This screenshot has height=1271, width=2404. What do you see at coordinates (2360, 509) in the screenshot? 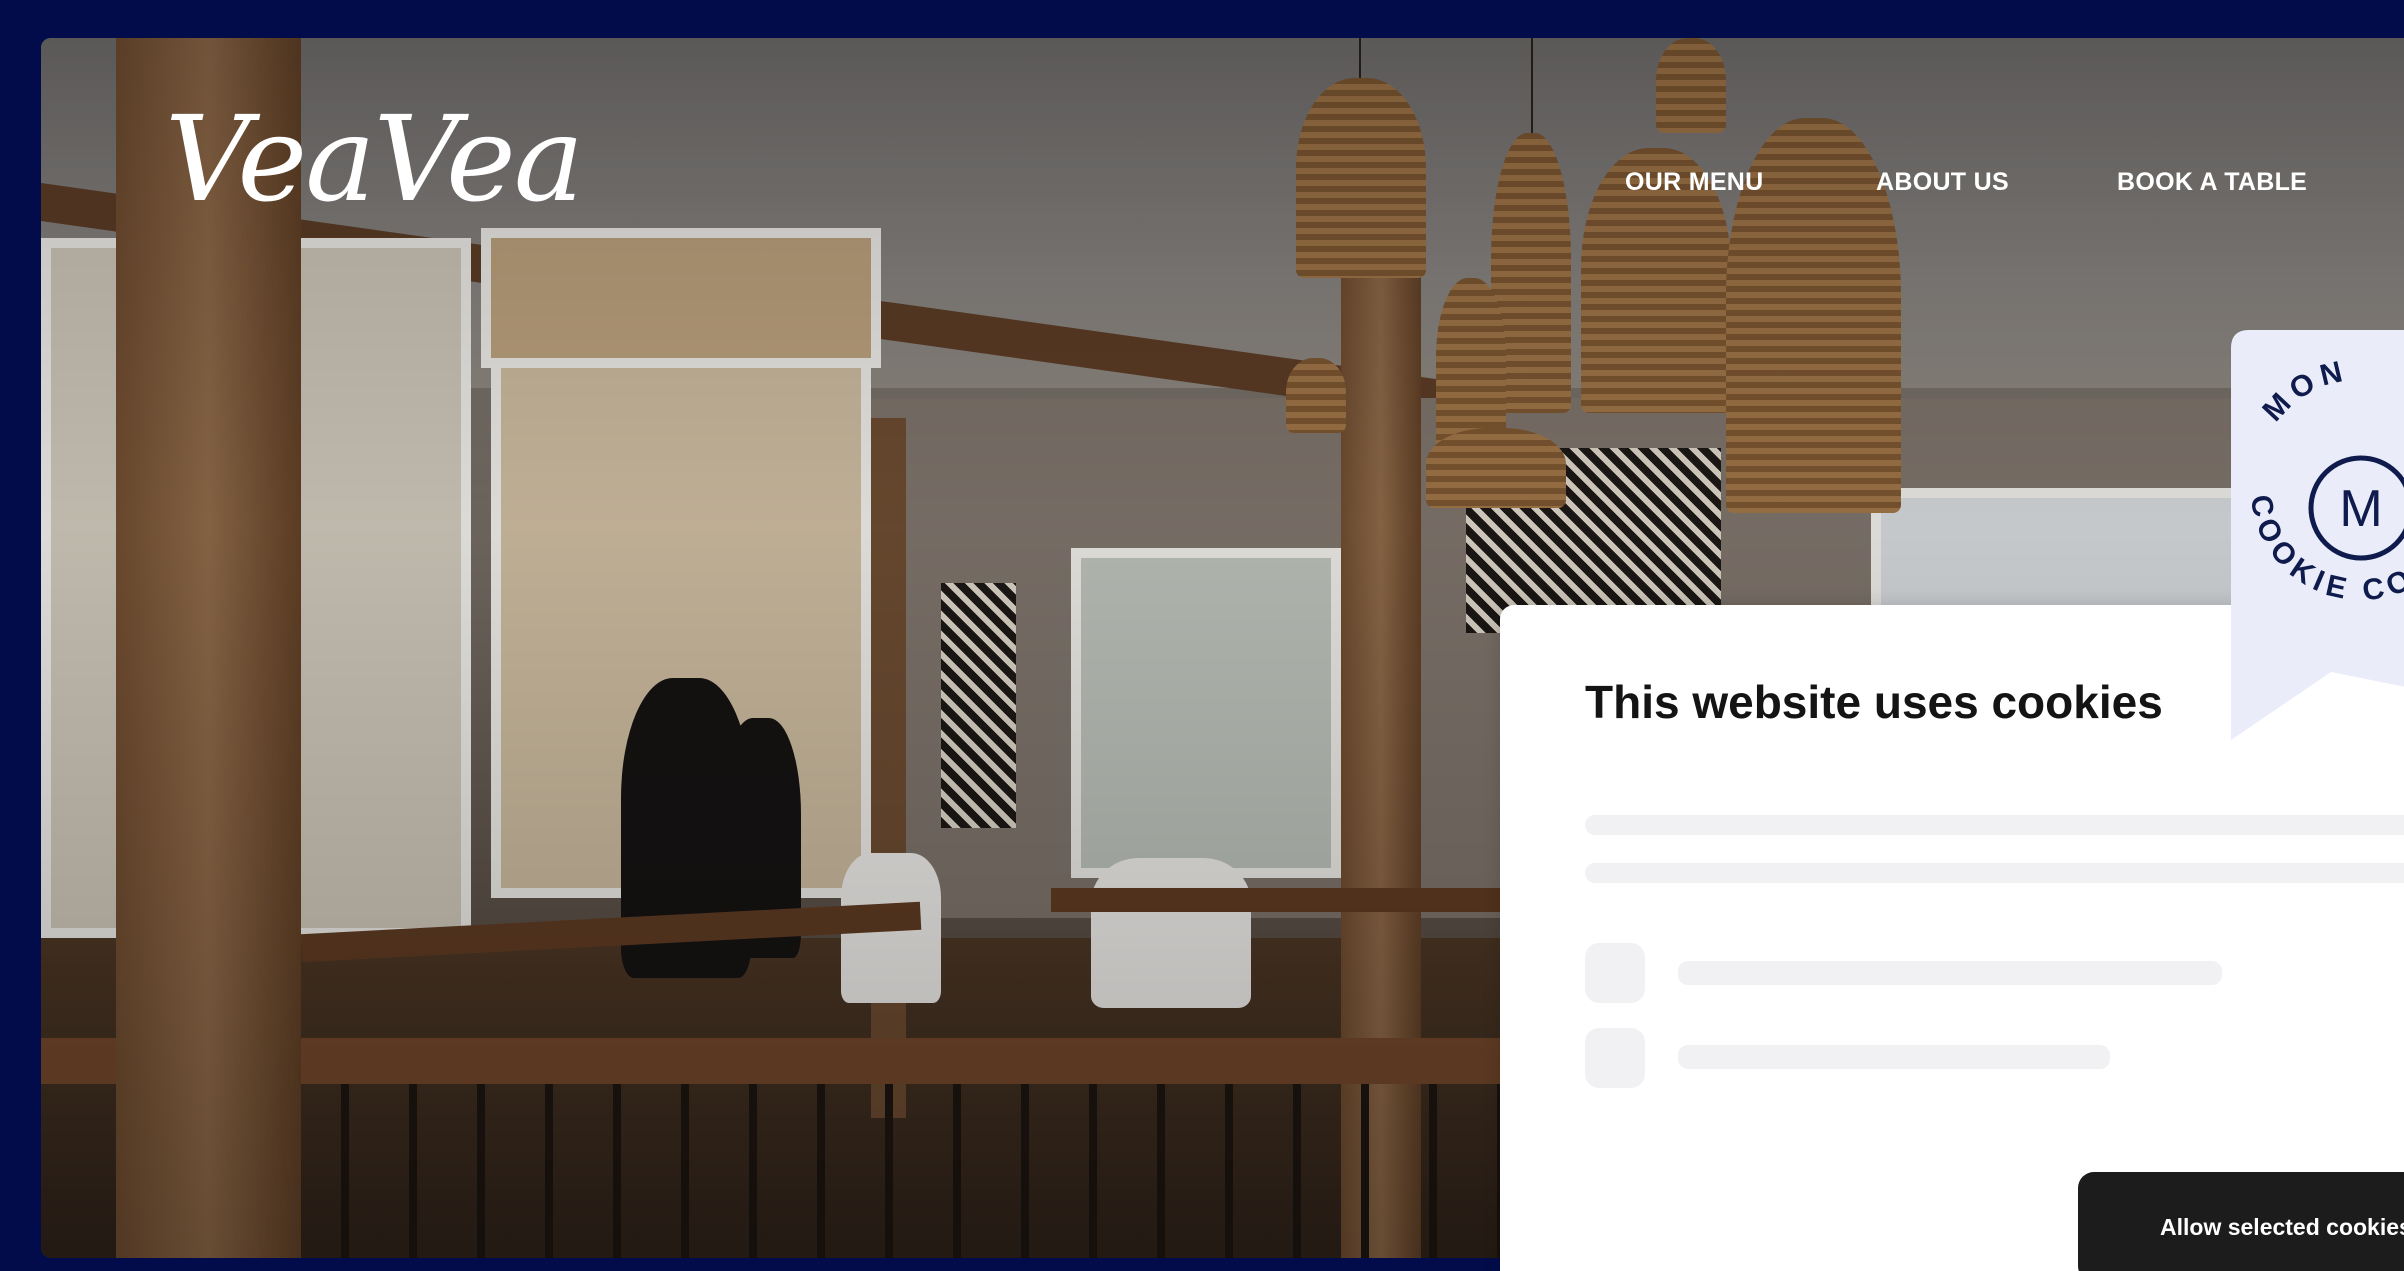
I see `badge-monogram: M` at bounding box center [2360, 509].